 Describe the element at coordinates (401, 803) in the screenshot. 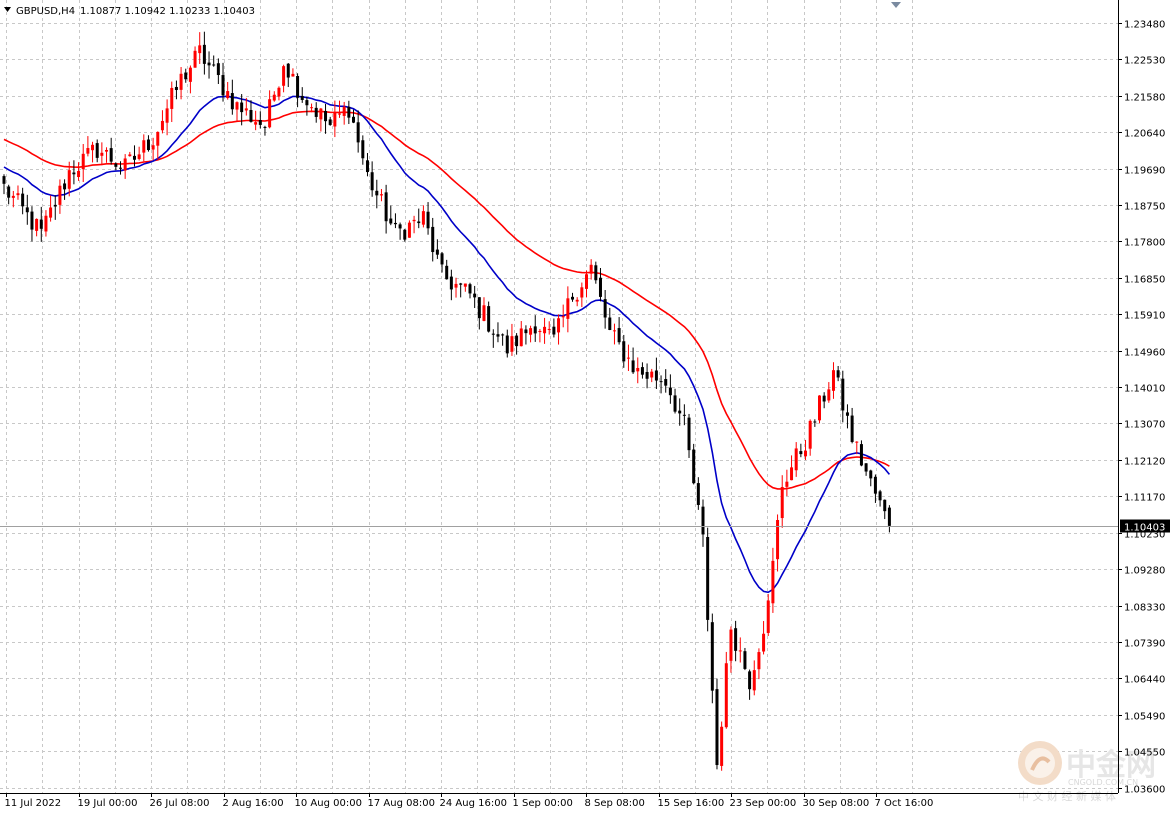

I see `x-tick-label: 17 Aug 08:00` at that location.